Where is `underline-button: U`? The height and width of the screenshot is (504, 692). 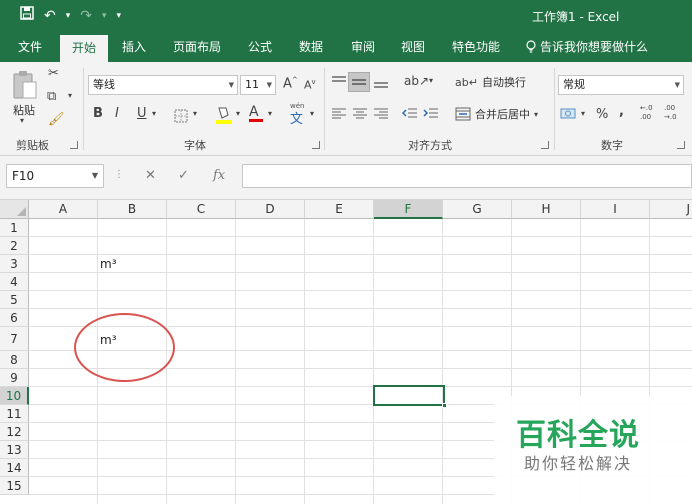 underline-button: U is located at coordinates (142, 113).